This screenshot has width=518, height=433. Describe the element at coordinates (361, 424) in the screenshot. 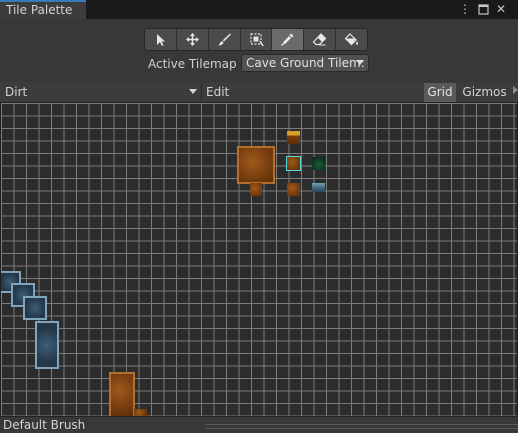

I see `resize-handle` at that location.